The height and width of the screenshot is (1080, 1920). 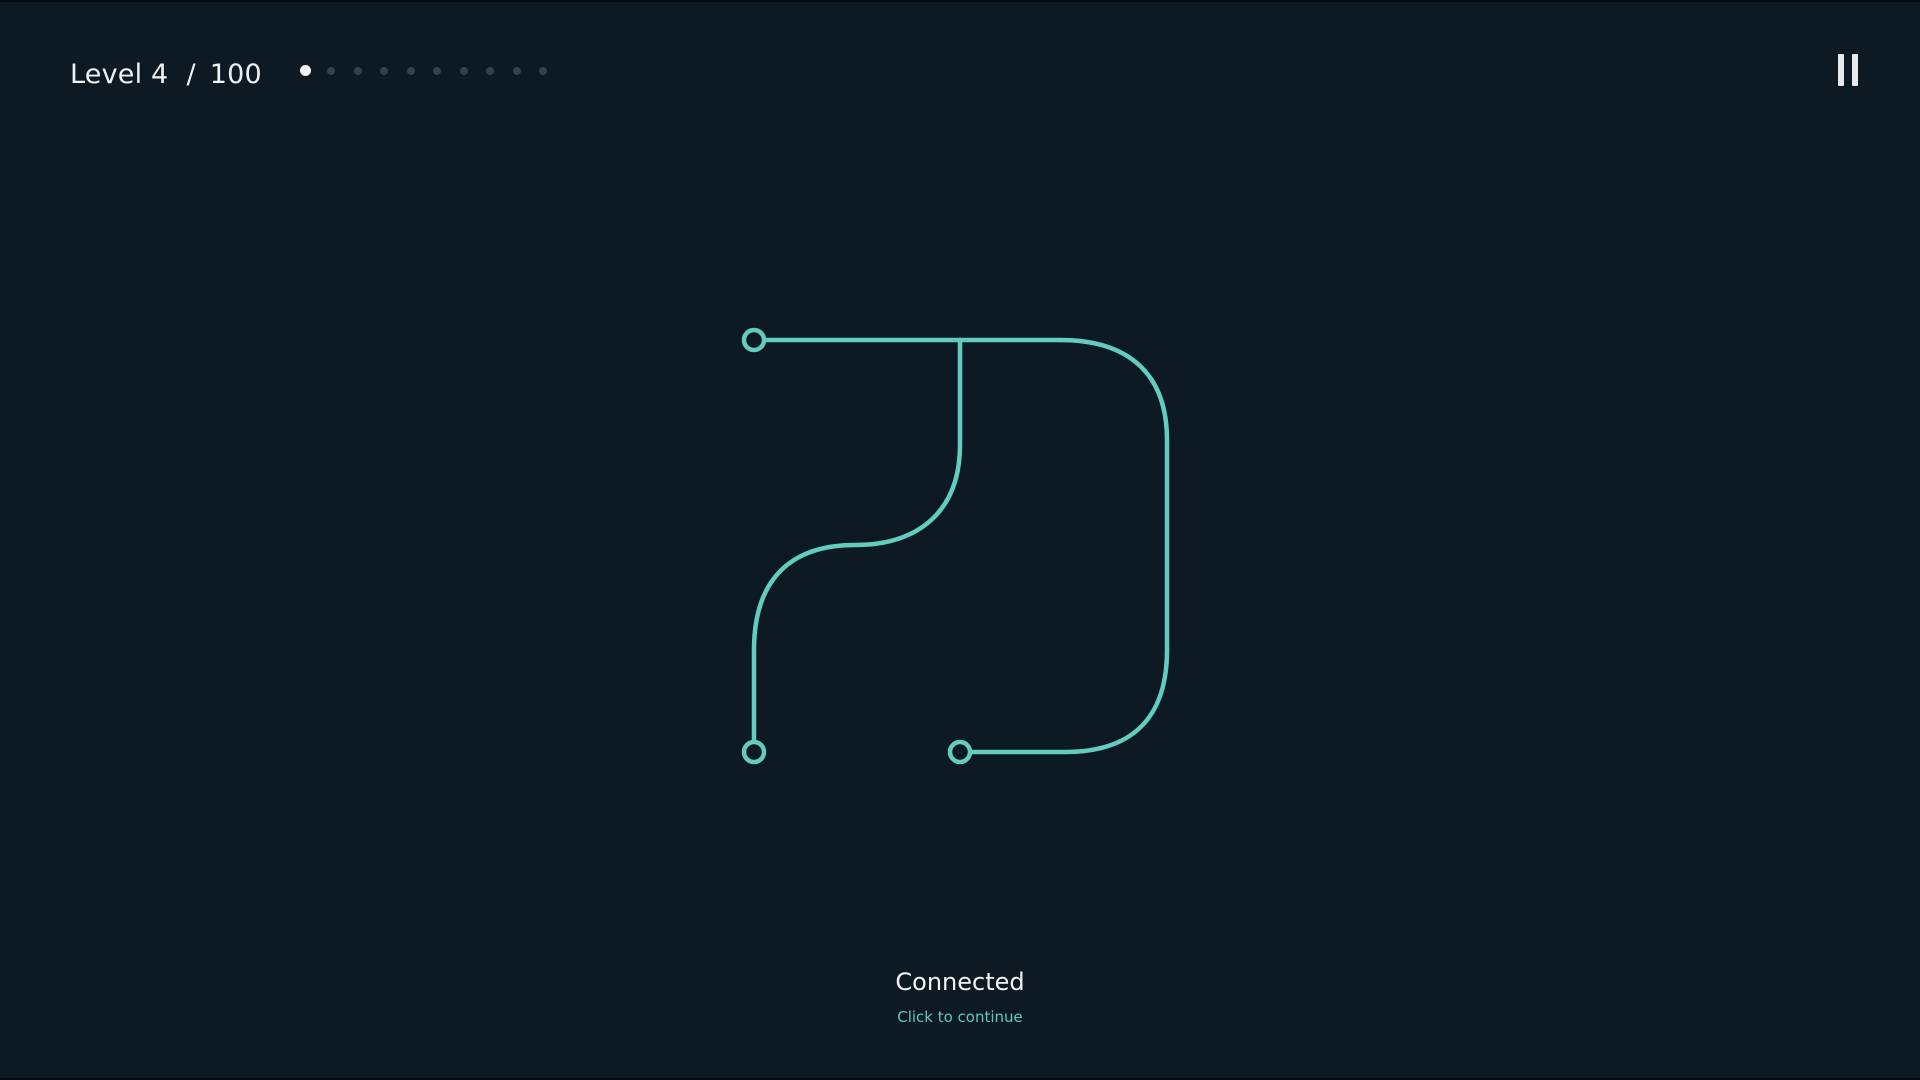 I want to click on continue-hint: Click to continue, so click(x=960, y=1017).